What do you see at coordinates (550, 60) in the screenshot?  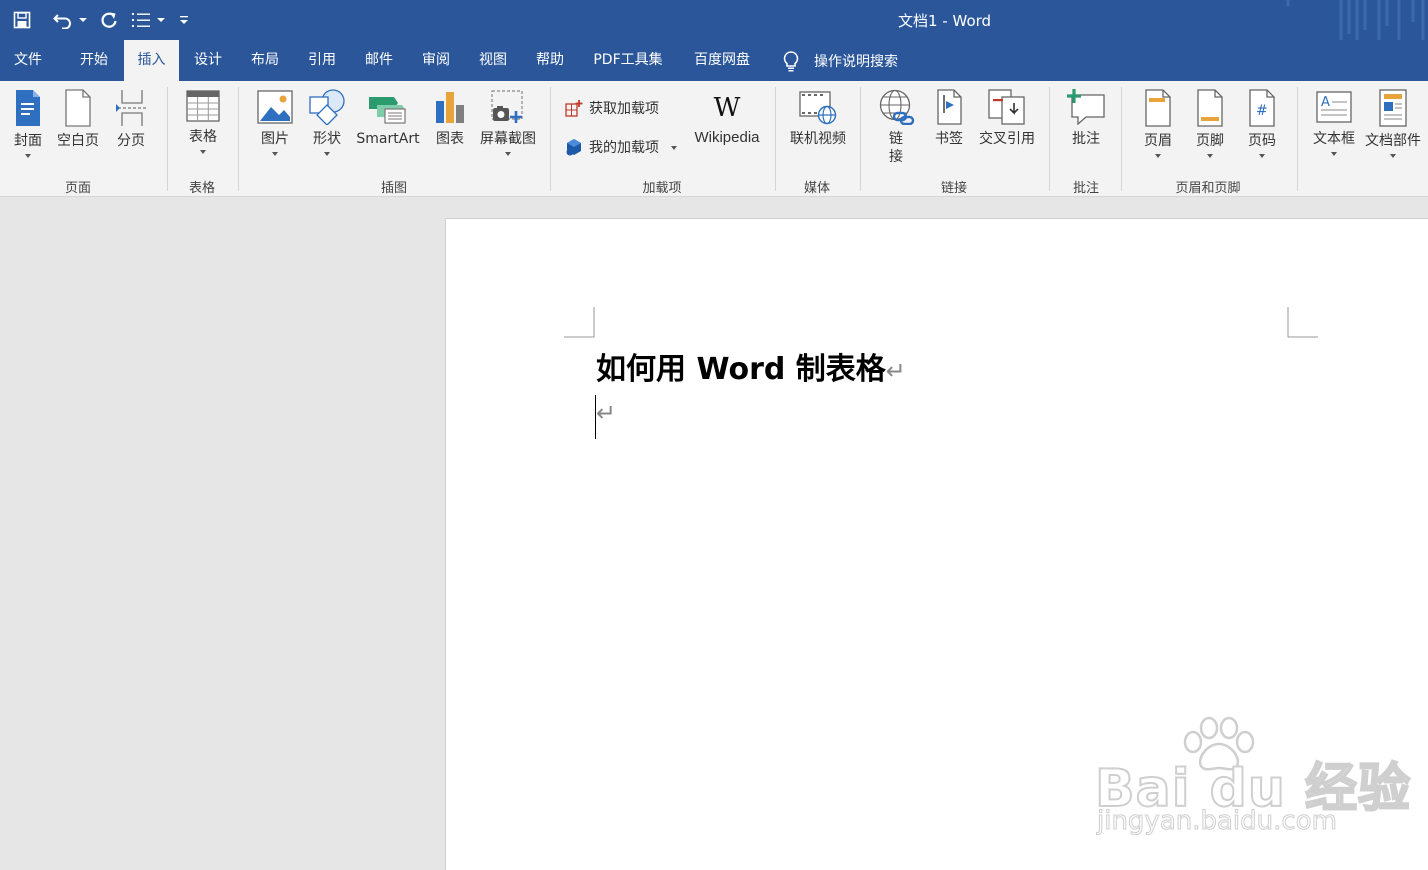 I see `tab-help: 帮助` at bounding box center [550, 60].